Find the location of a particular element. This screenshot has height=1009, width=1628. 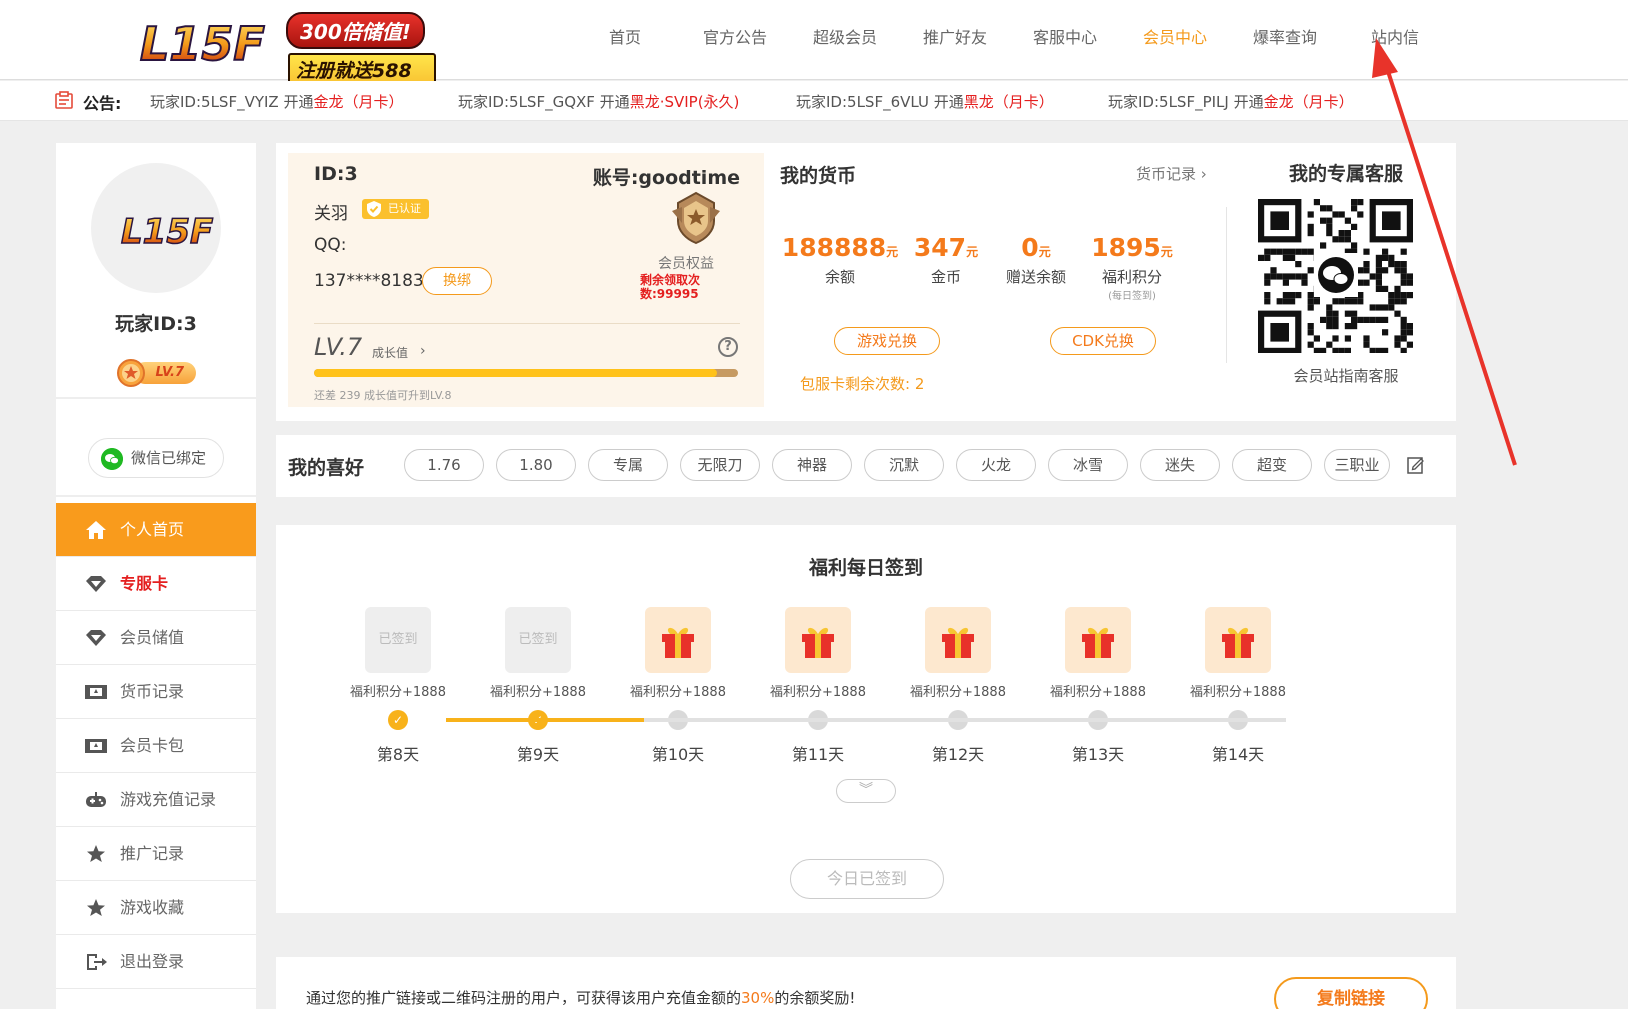

nav-home: 首页 is located at coordinates (625, 39).